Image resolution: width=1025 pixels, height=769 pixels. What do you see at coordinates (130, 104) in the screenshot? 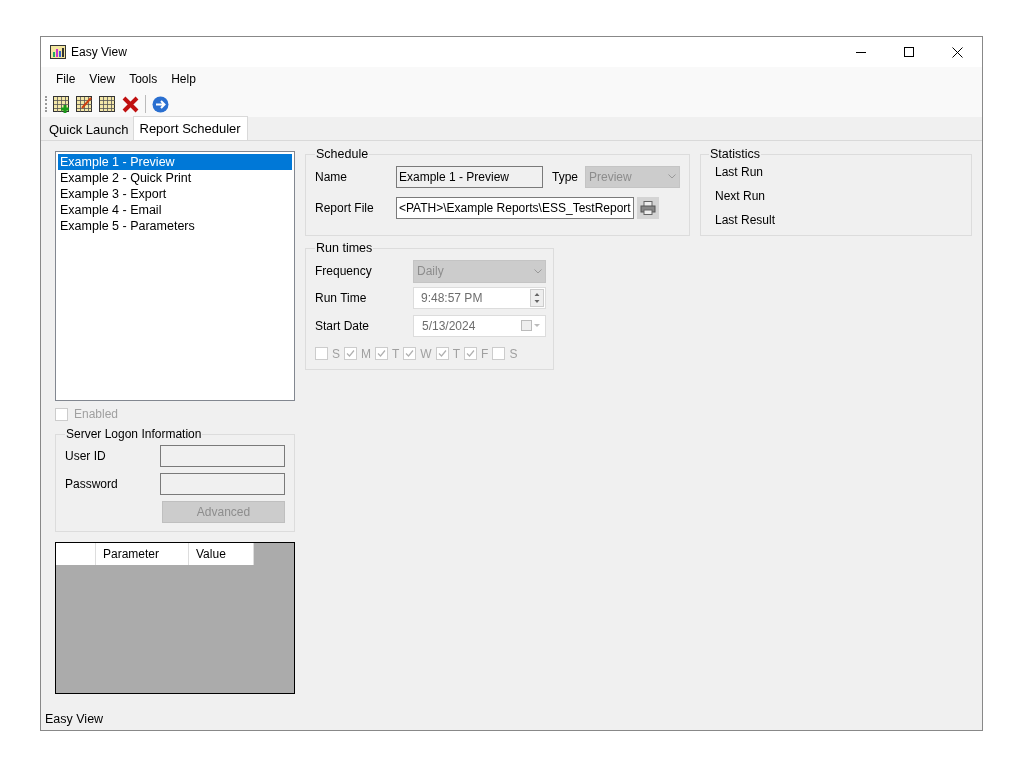
I see `delete-icon` at bounding box center [130, 104].